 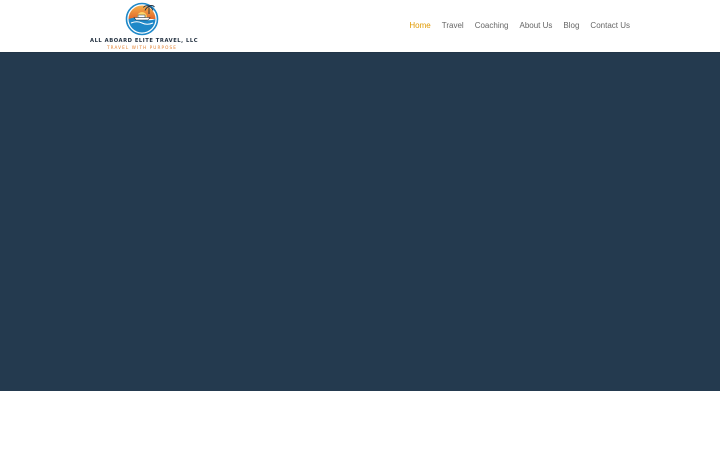 I want to click on nav-item-coaching: Coaching, so click(x=492, y=25).